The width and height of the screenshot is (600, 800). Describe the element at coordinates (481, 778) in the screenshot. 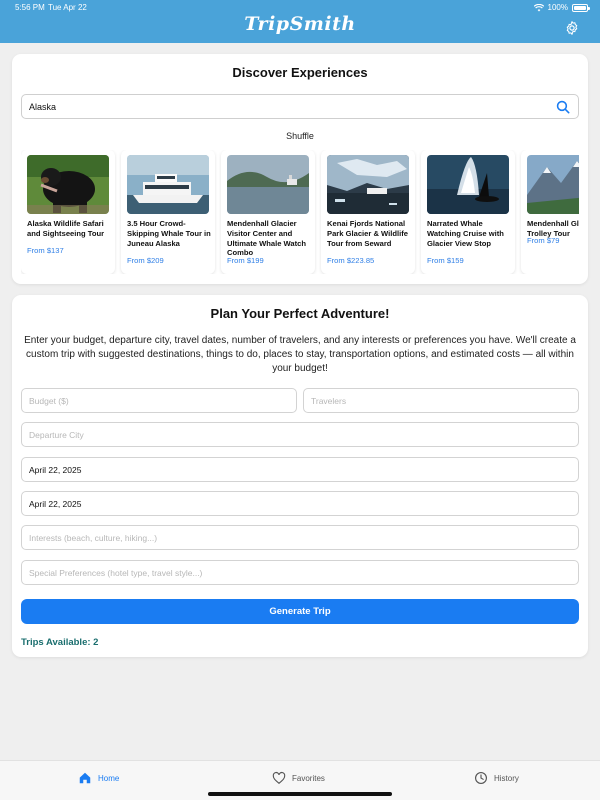

I see `clock-icon` at that location.